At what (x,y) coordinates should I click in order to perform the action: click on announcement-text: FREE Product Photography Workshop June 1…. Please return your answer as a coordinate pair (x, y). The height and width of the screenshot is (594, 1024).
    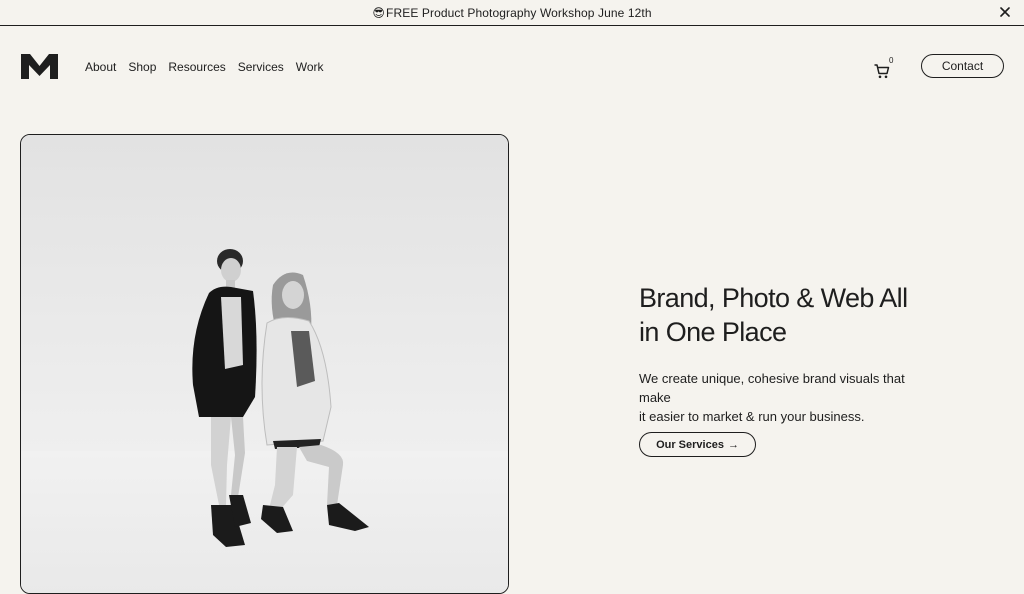
    Looking at the image, I should click on (519, 13).